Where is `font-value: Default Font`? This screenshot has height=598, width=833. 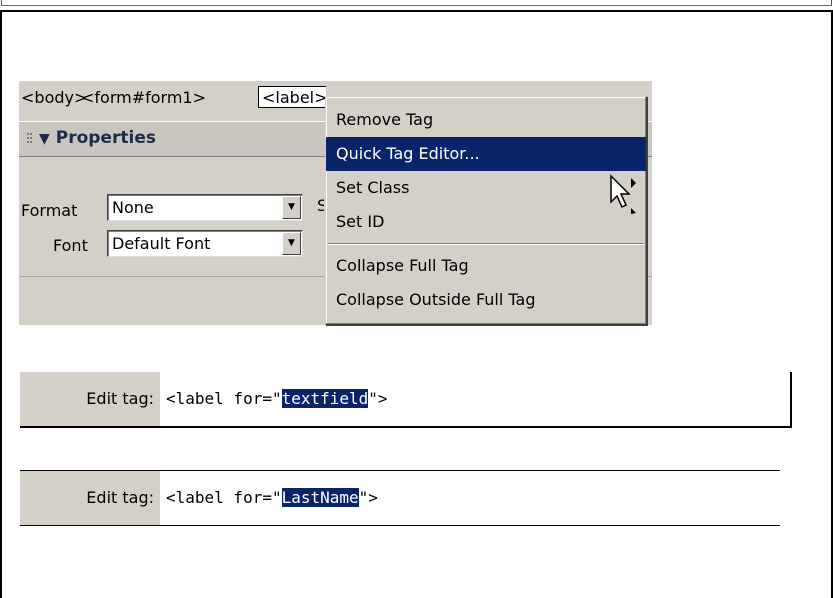 font-value: Default Font is located at coordinates (161, 243).